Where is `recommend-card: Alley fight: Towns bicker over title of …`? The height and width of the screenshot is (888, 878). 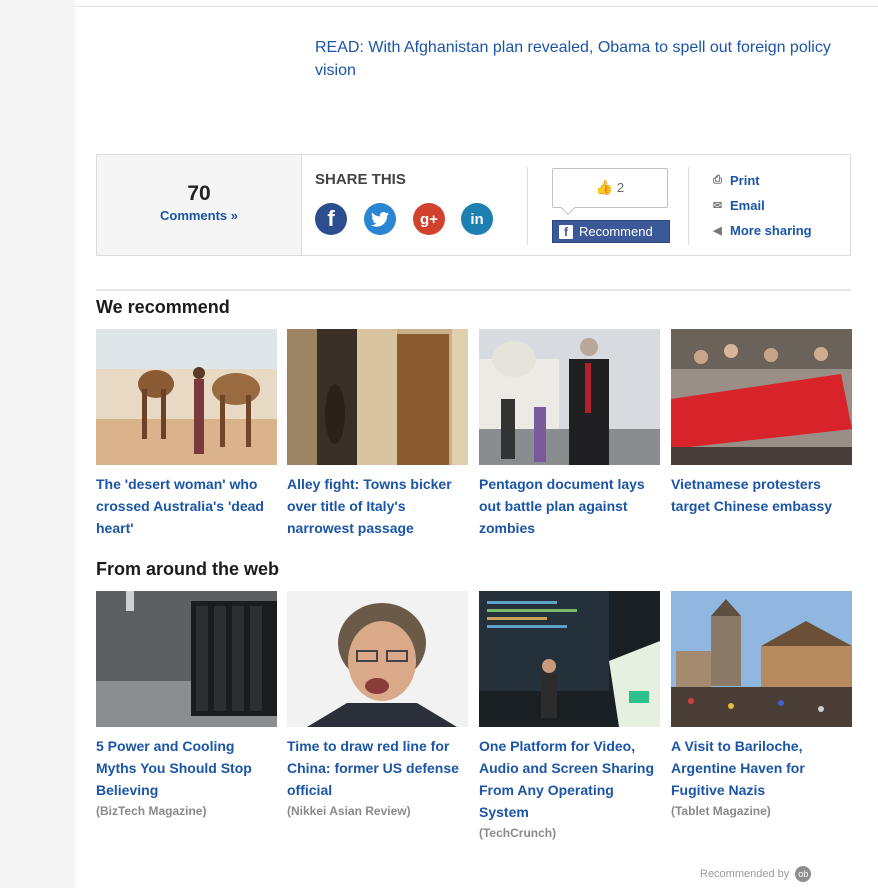
recommend-card: Alley fight: Towns bicker over title of … is located at coordinates (377, 434).